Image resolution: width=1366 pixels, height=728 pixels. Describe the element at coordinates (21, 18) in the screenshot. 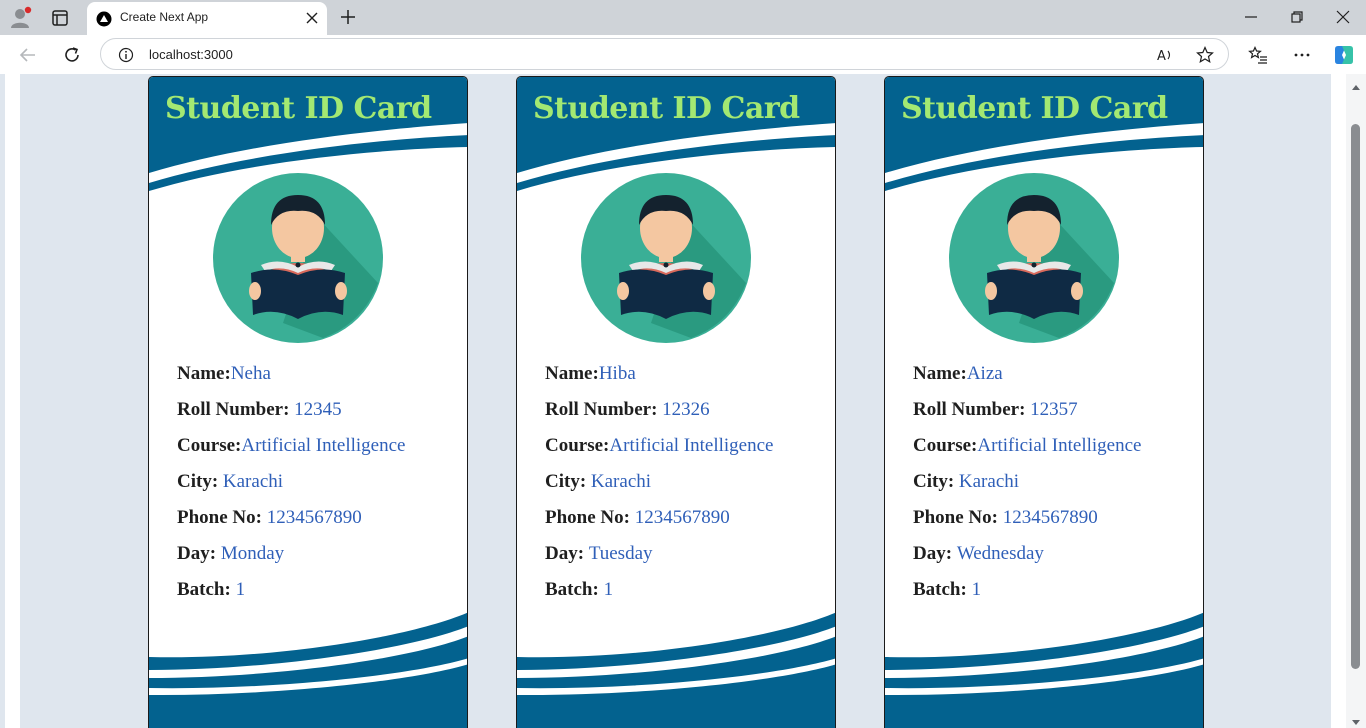

I see `profile-icon` at that location.